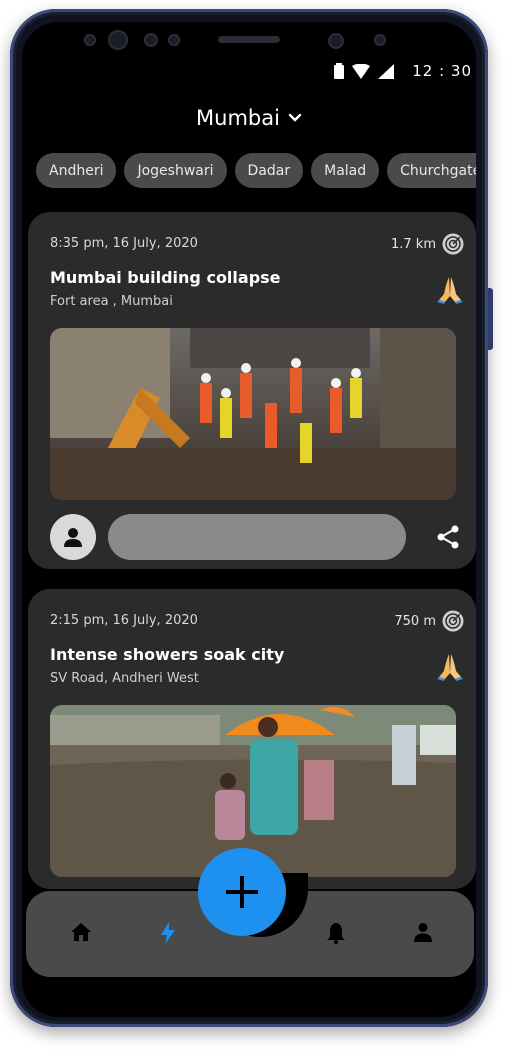  Describe the element at coordinates (490, 319) in the screenshot. I see `phone-side-button` at that location.